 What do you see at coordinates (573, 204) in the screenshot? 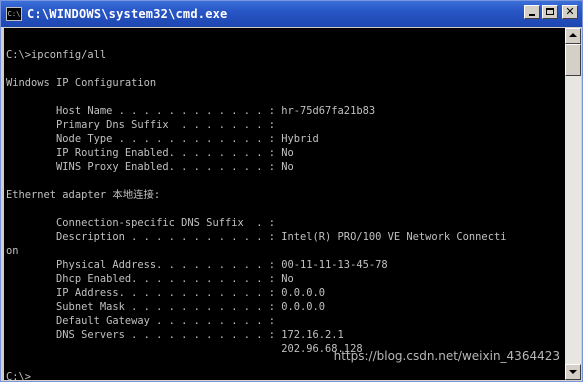
I see `vertical-scrollbar` at bounding box center [573, 204].